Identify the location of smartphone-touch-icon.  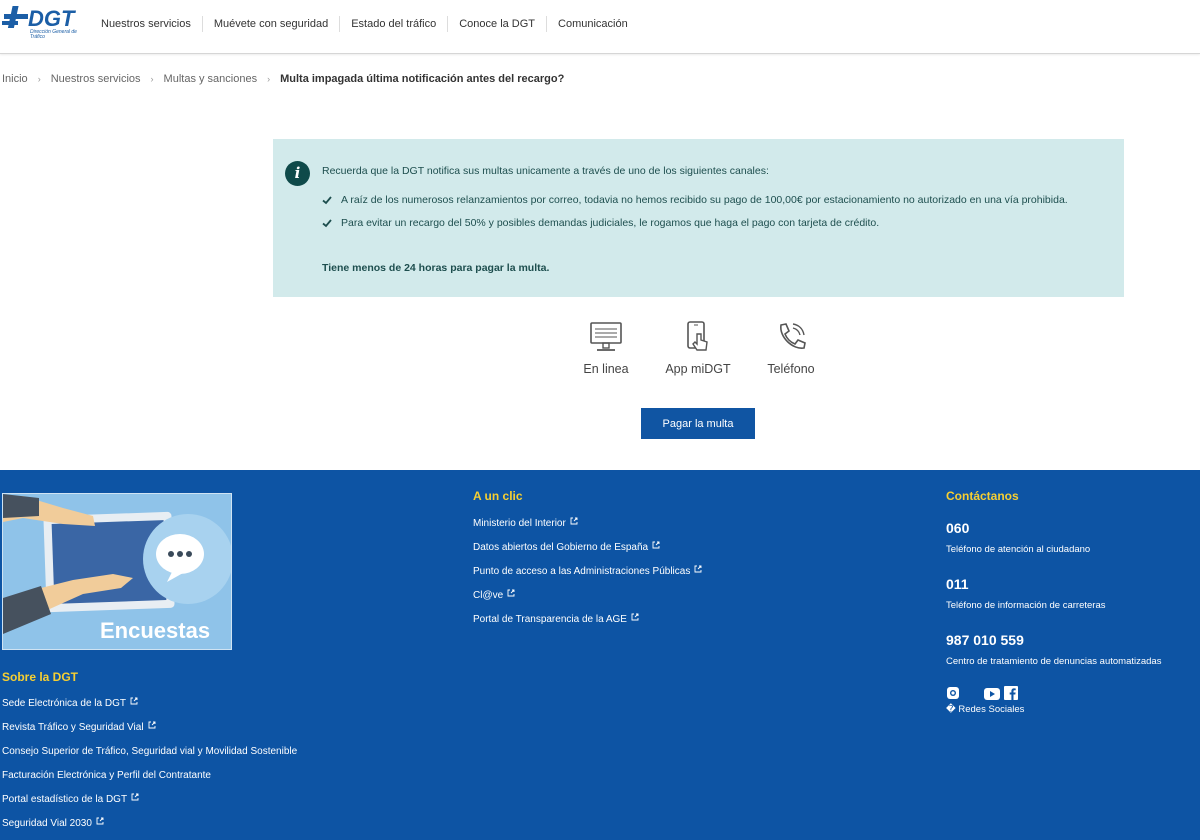
(697, 336).